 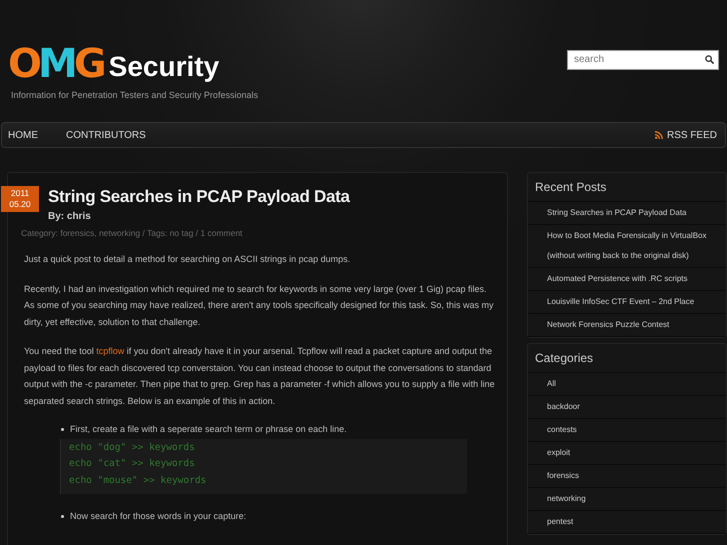 I want to click on site-title: Security, so click(x=164, y=67).